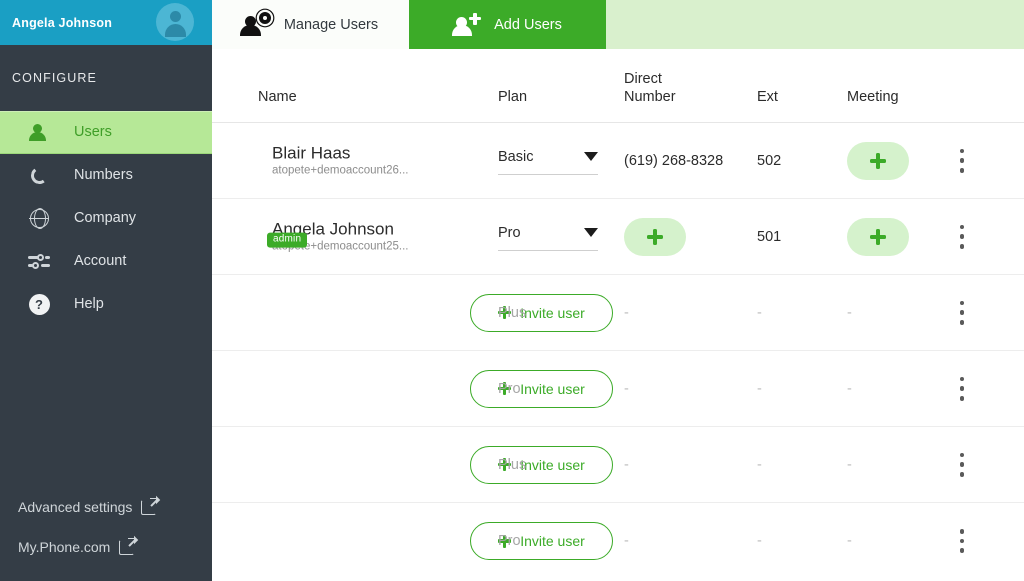  Describe the element at coordinates (650, 97) in the screenshot. I see `column-header-direct-line2: Number` at that location.